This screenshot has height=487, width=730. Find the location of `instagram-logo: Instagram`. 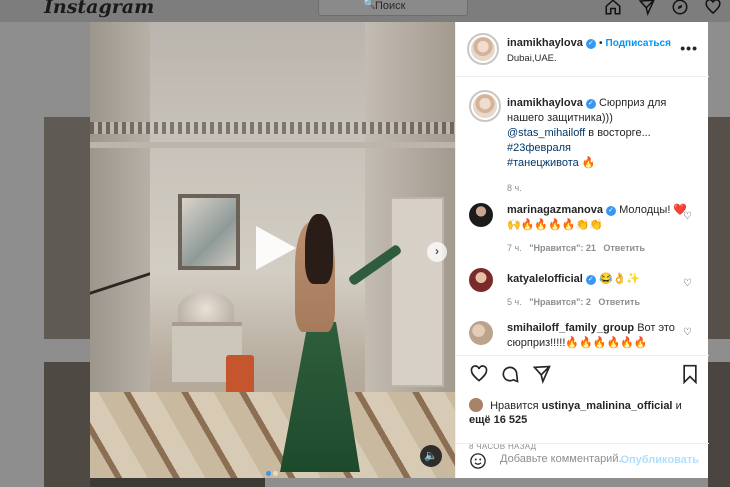

instagram-logo: Instagram is located at coordinates (99, 9).